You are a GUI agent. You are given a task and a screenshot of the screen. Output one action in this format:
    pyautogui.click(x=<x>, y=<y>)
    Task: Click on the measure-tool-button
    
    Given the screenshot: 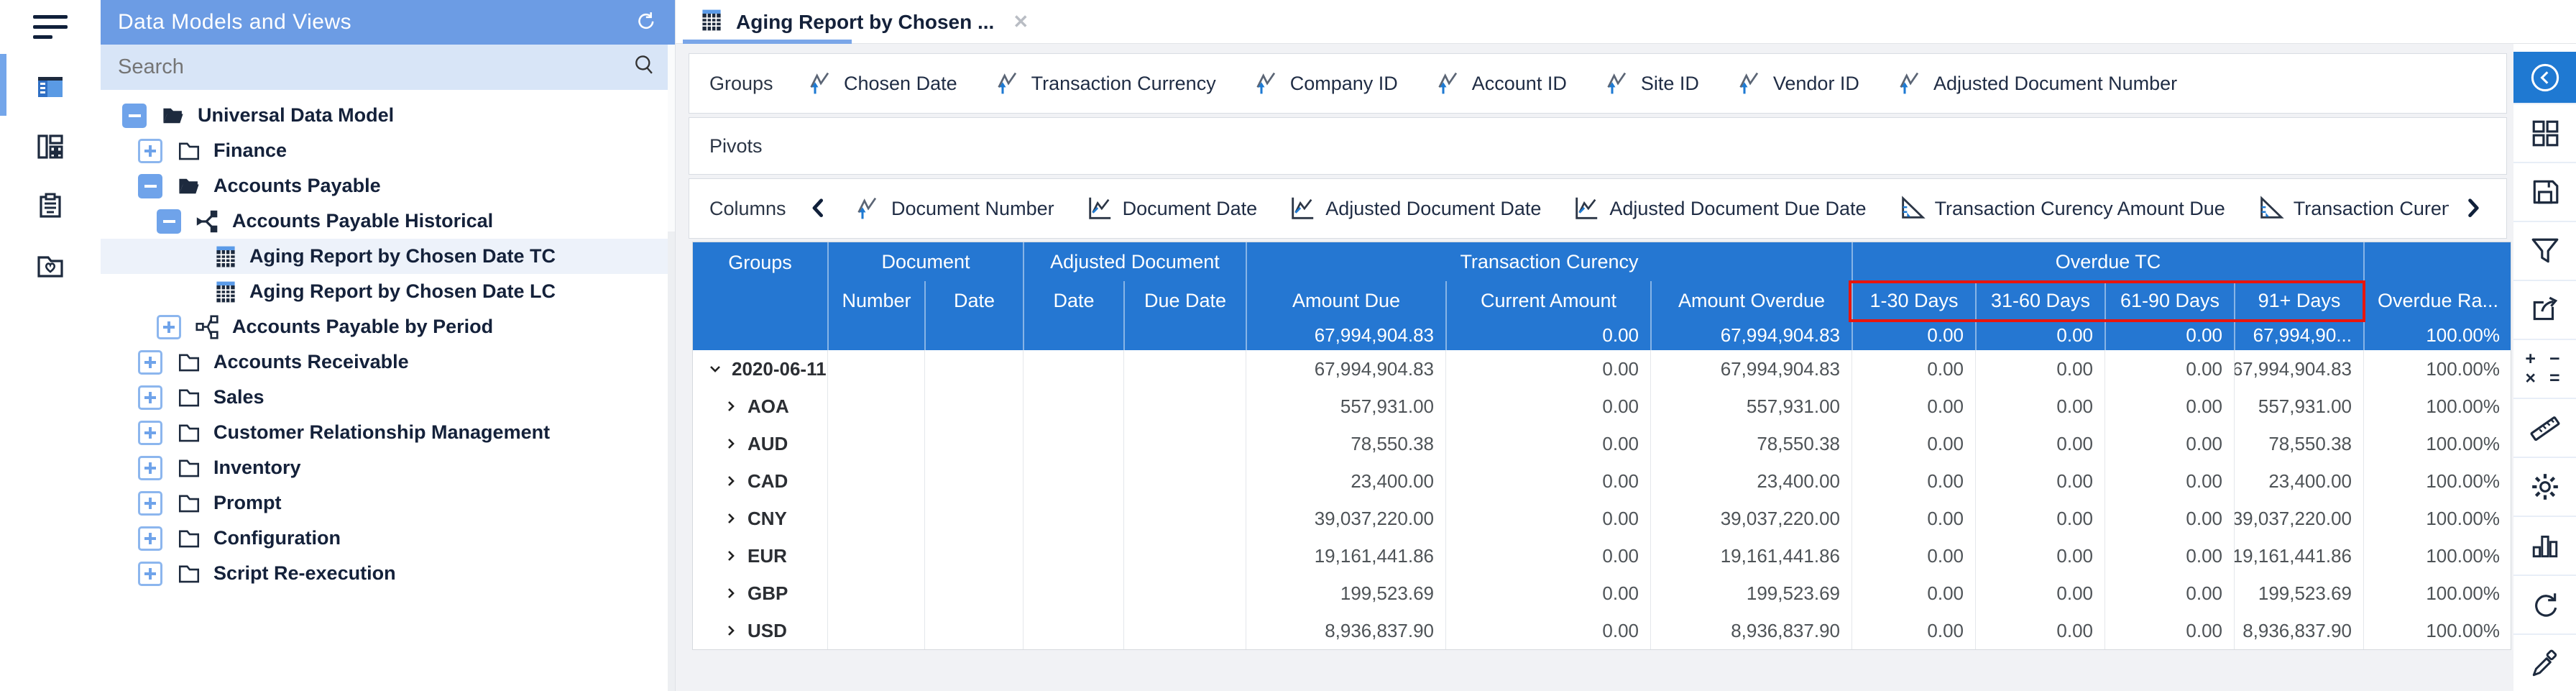 What is the action you would take?
    pyautogui.click(x=2544, y=427)
    